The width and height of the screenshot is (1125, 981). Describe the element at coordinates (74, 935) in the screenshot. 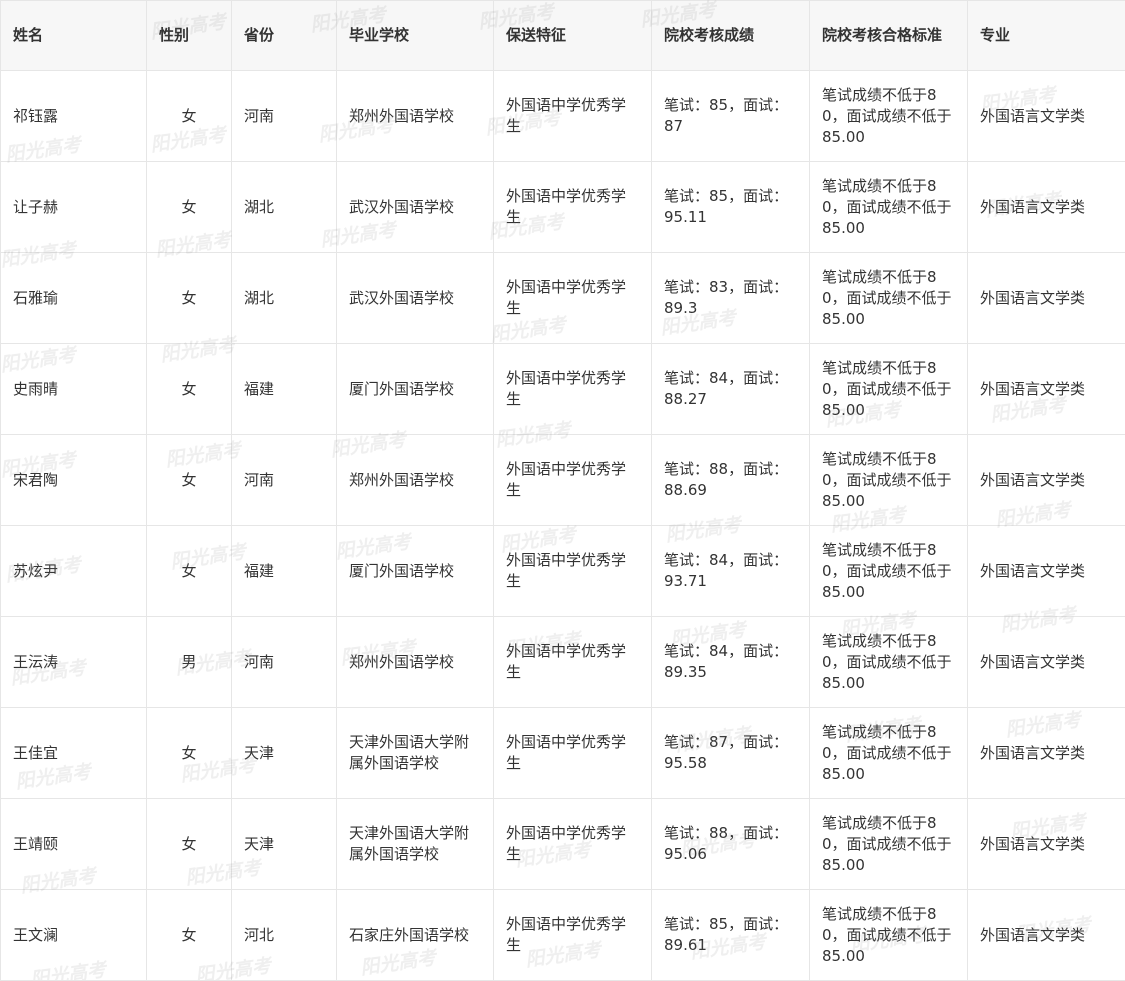

I see `cell-name: 王文澜` at that location.